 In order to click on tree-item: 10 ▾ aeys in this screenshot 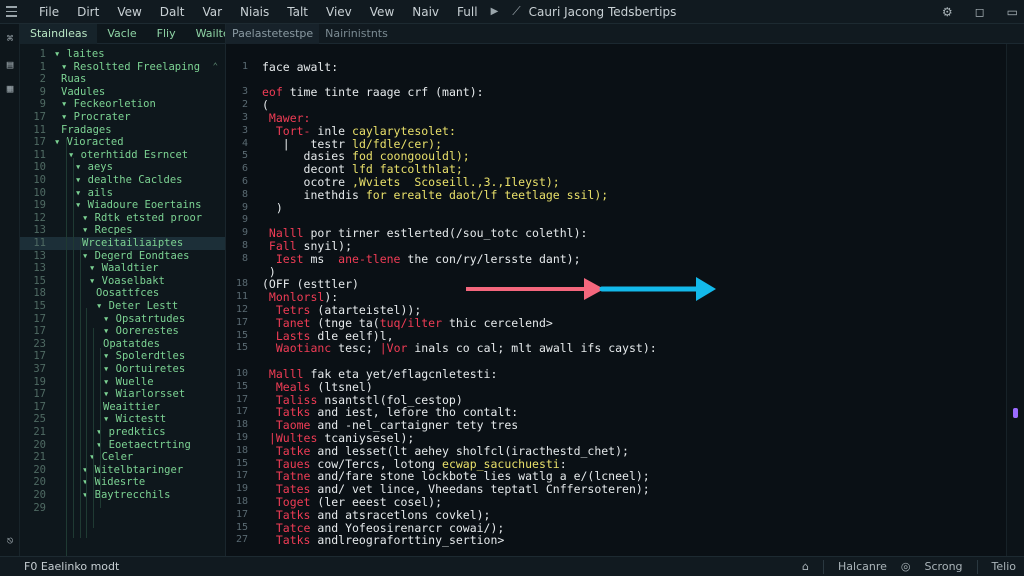, I will do `click(122, 167)`.